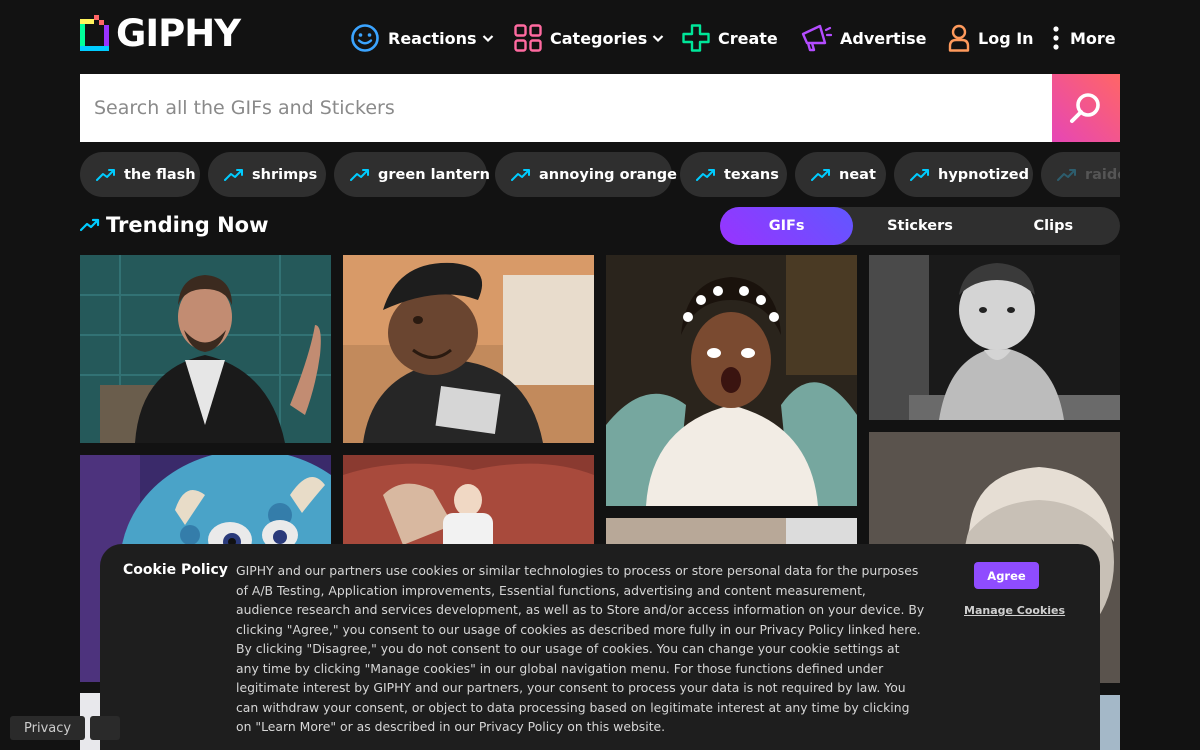  What do you see at coordinates (748, 38) in the screenshot?
I see `nav-create-label: Create` at bounding box center [748, 38].